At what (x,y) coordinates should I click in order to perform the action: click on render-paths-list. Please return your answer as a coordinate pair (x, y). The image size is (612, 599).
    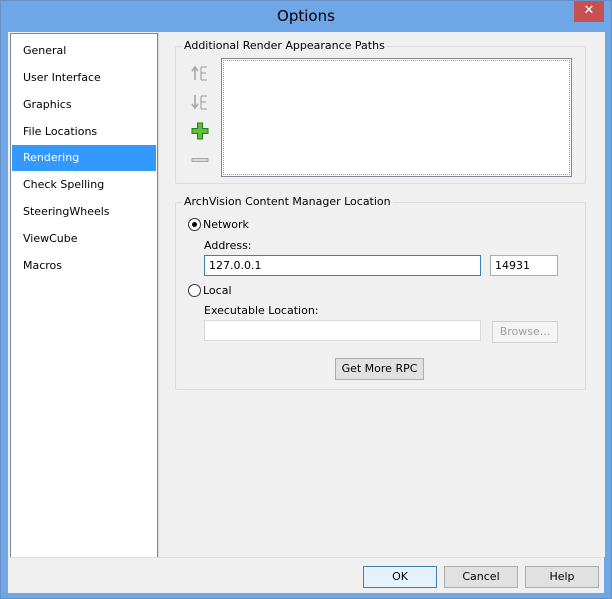
    Looking at the image, I should click on (396, 117).